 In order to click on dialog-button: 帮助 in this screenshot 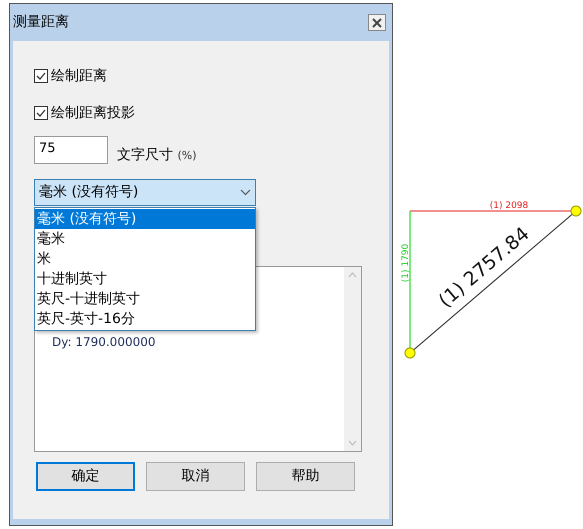, I will do `click(305, 476)`.